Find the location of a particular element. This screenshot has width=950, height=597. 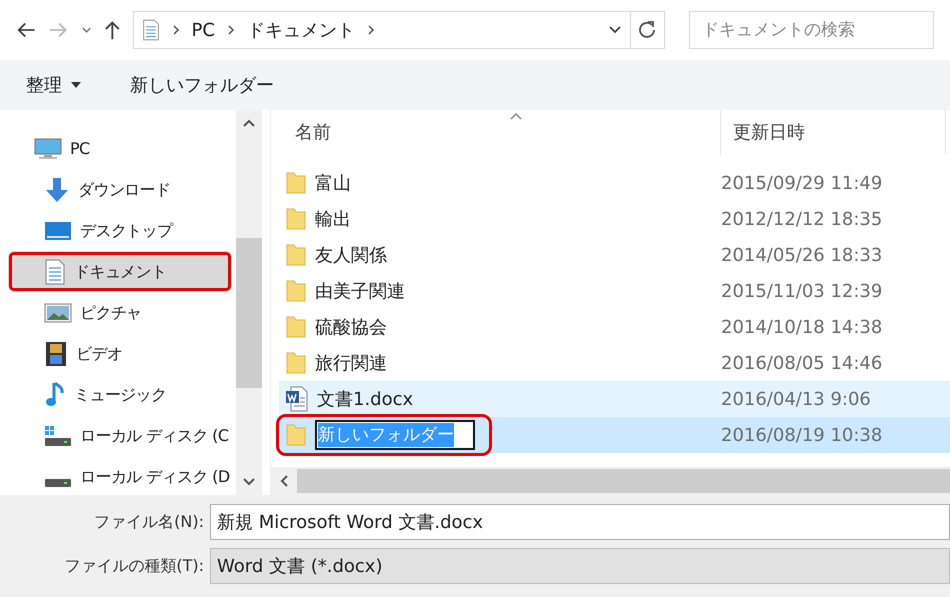

film-icon is located at coordinates (56, 353).